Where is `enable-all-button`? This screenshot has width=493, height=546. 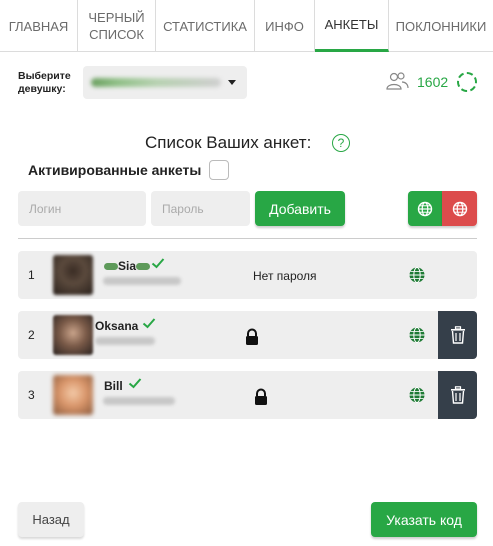 enable-all-button is located at coordinates (425, 208).